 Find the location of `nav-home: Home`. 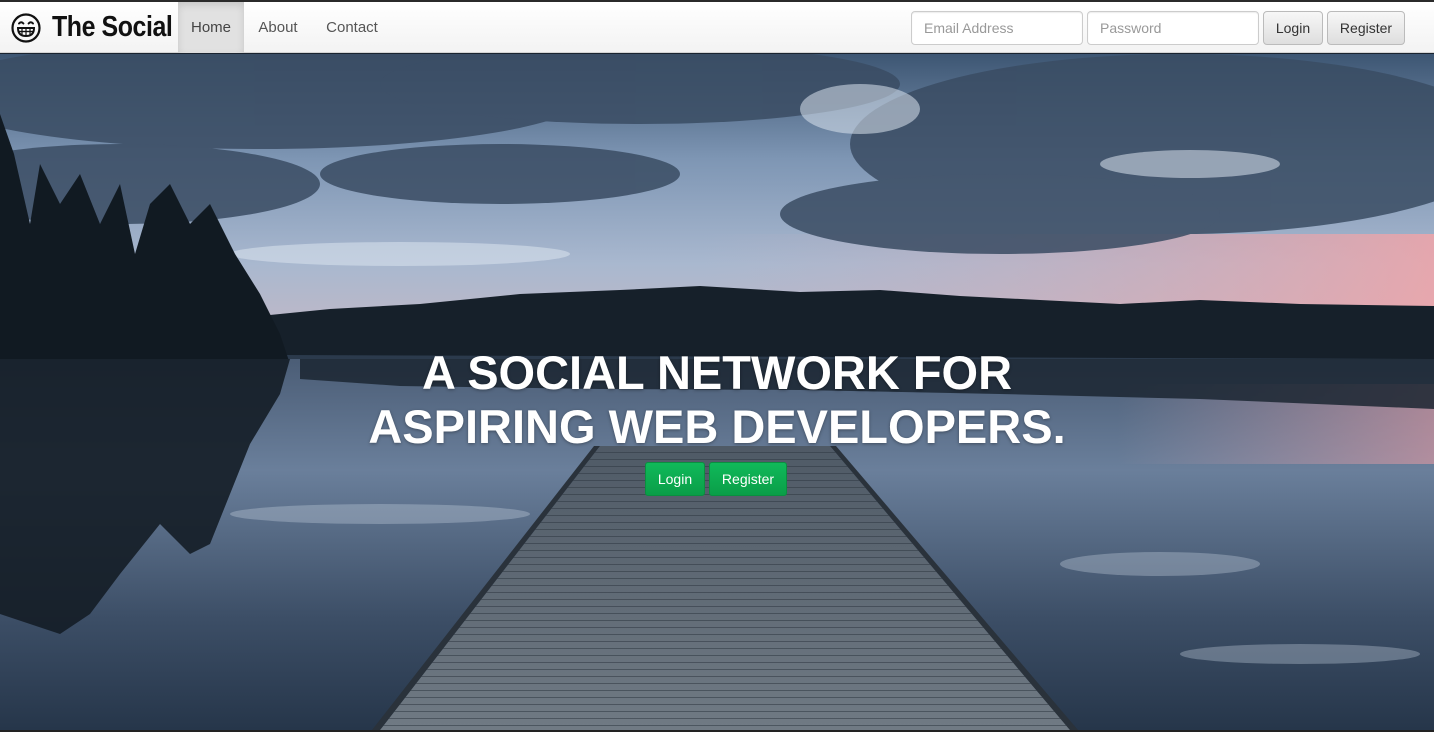

nav-home: Home is located at coordinates (211, 27).